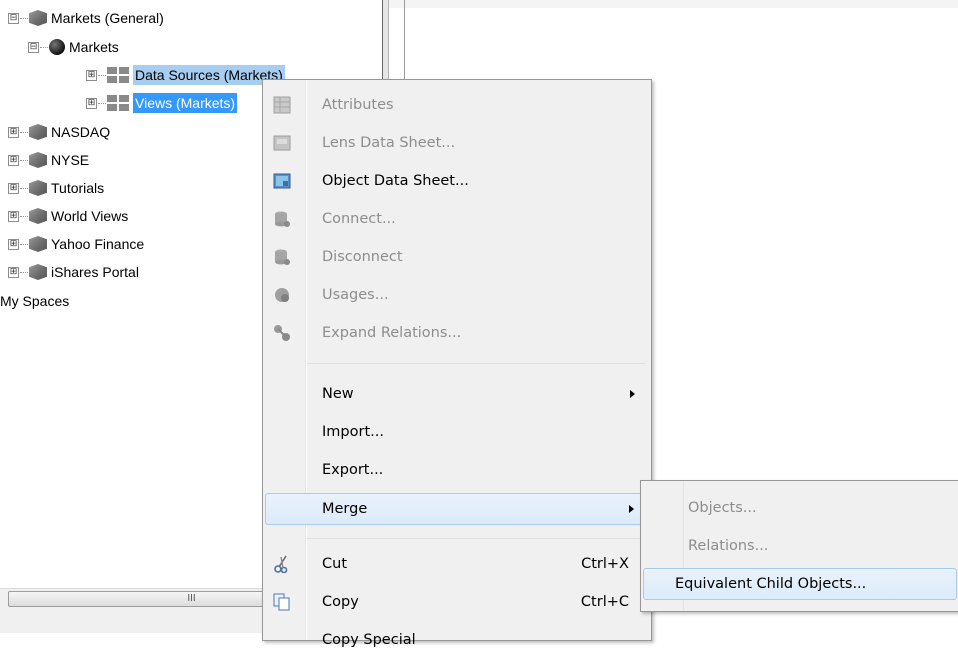 The height and width of the screenshot is (655, 958). Describe the element at coordinates (81, 132) in the screenshot. I see `tree-node-label: NASDAQ` at that location.